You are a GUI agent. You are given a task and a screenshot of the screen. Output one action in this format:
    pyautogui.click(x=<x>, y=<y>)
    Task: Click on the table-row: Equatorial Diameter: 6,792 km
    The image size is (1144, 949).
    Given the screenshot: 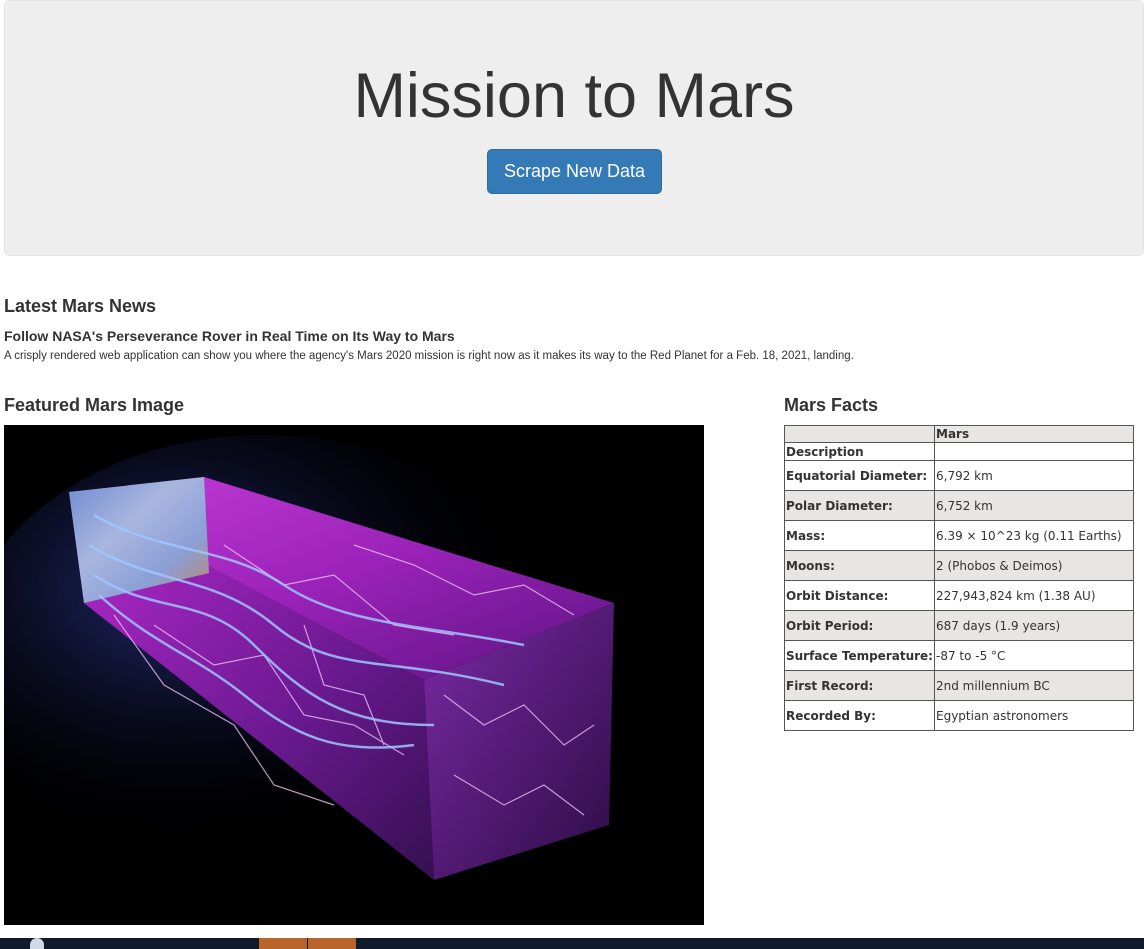 What is the action you would take?
    pyautogui.click(x=959, y=475)
    